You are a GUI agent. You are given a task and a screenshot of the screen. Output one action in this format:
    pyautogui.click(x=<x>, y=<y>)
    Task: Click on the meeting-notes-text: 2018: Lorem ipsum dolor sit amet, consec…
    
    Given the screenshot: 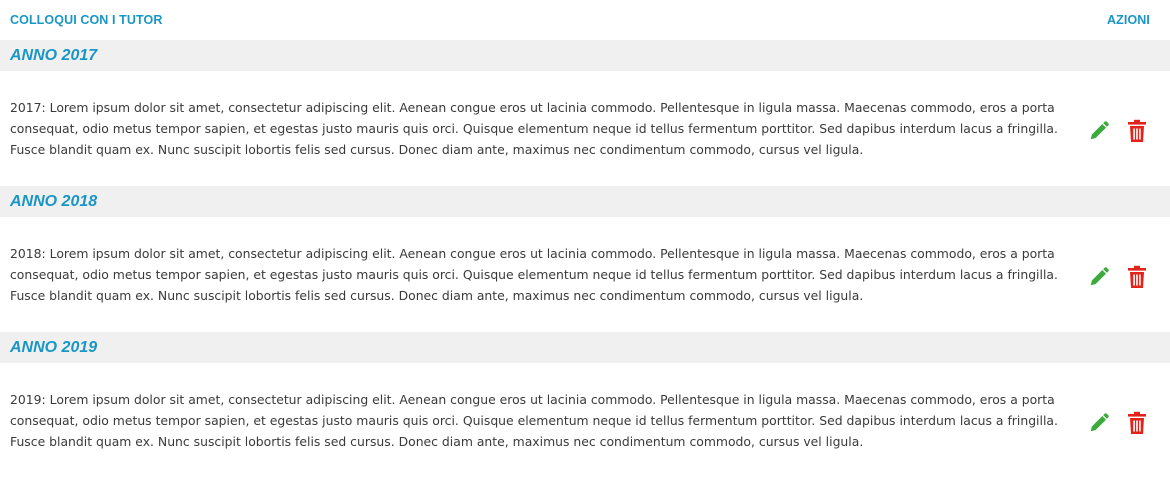 What is the action you would take?
    pyautogui.click(x=534, y=274)
    